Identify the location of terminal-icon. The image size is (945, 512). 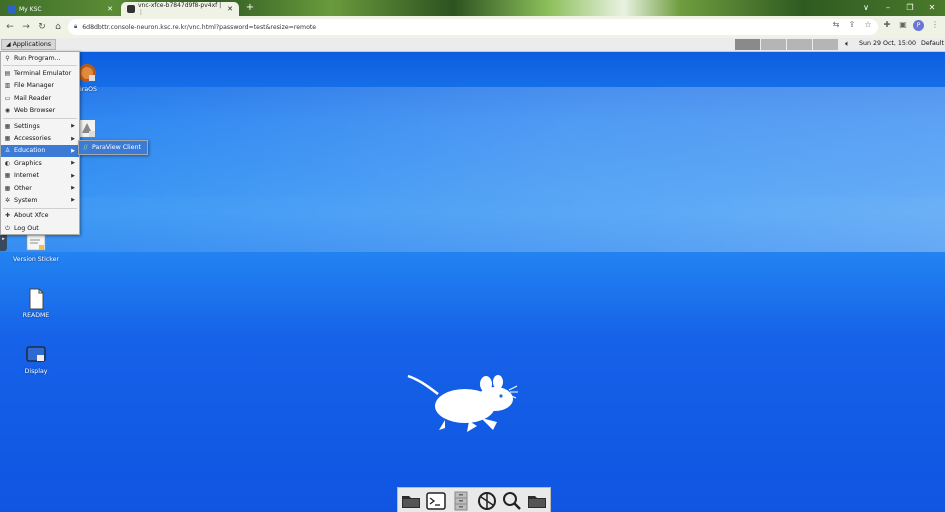
(436, 500).